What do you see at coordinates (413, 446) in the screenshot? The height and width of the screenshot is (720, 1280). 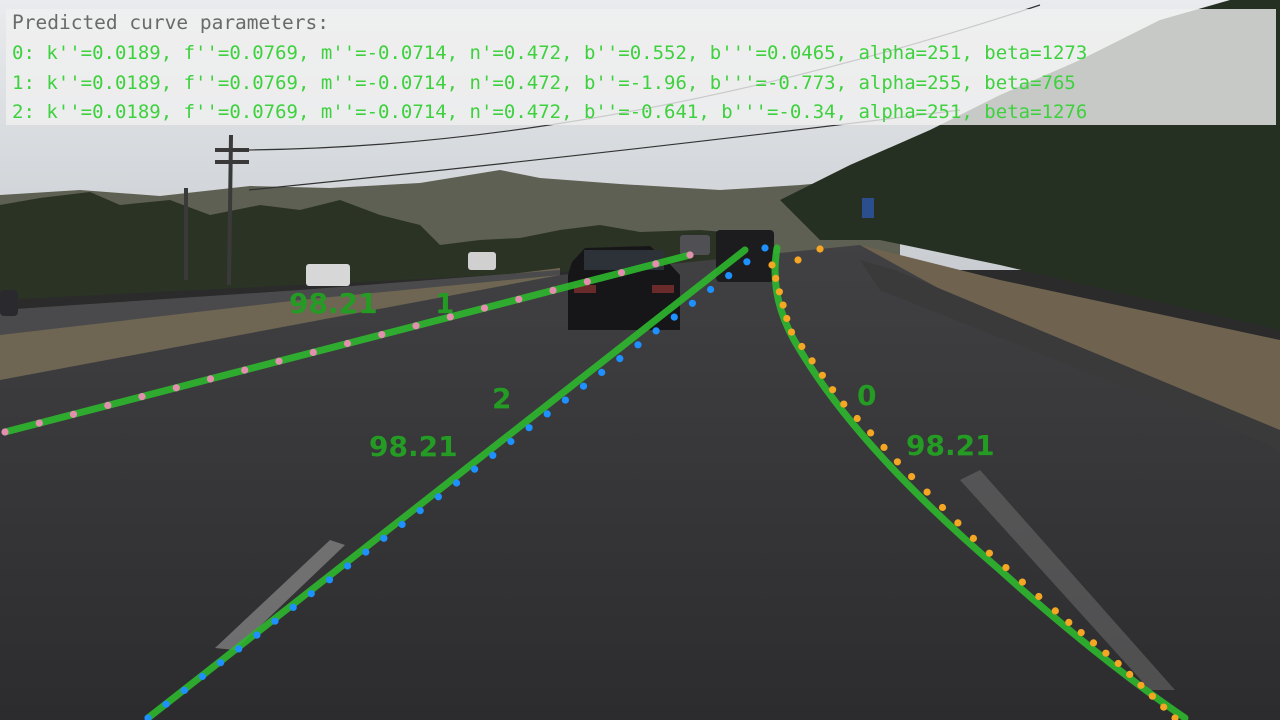 I see `lane-2-score-label: 98.21` at bounding box center [413, 446].